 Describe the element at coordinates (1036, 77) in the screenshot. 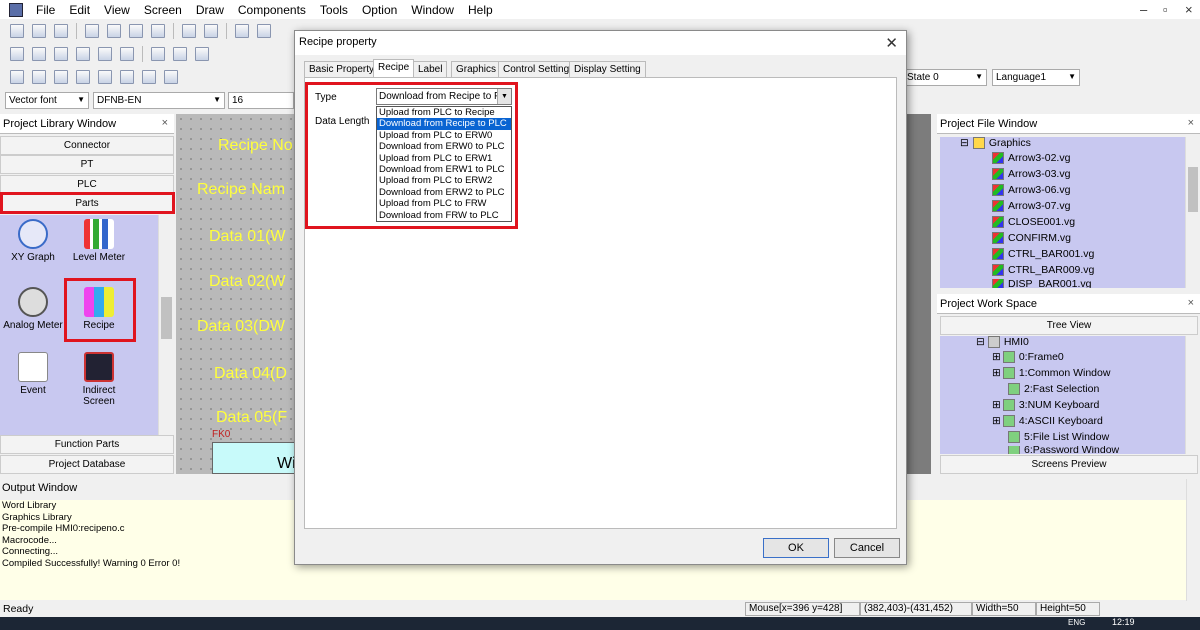

I see `language-select: Language1 ▼` at that location.